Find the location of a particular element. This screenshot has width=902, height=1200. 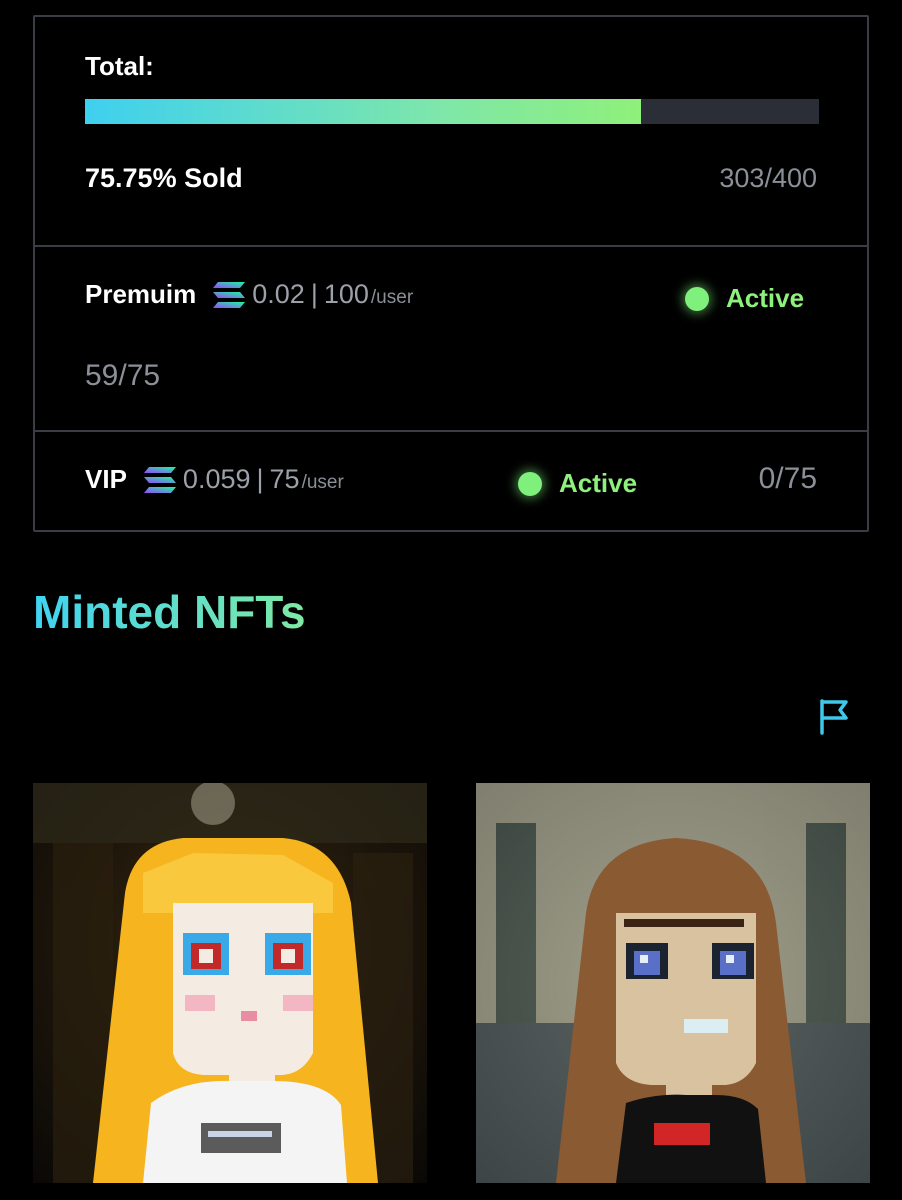

tier-name: Premuim is located at coordinates (141, 294).